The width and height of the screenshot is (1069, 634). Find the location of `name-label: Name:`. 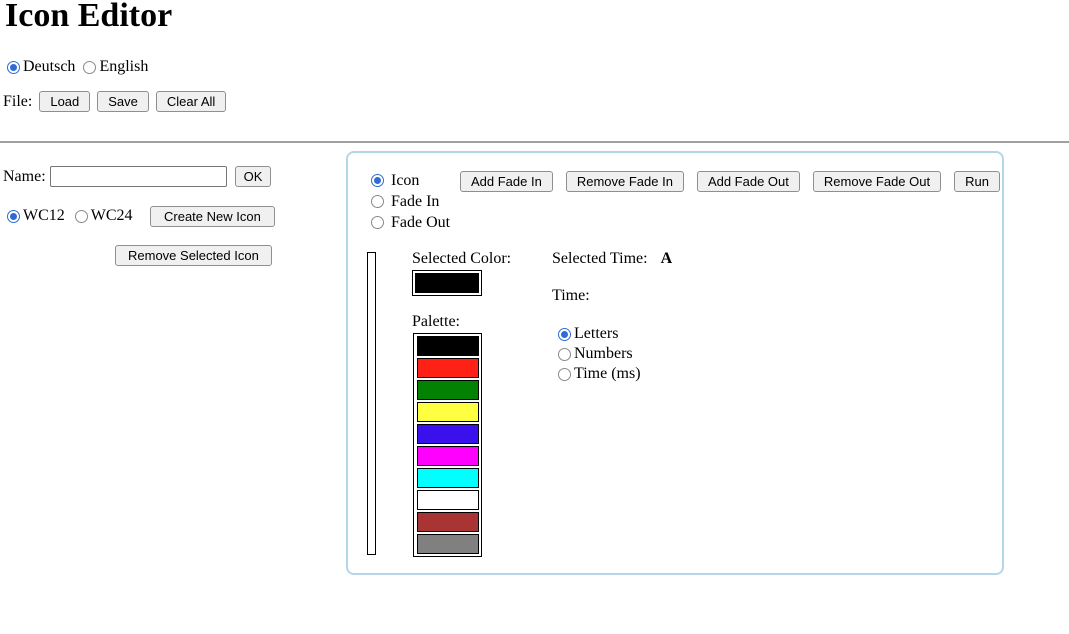

name-label: Name: is located at coordinates (24, 176).